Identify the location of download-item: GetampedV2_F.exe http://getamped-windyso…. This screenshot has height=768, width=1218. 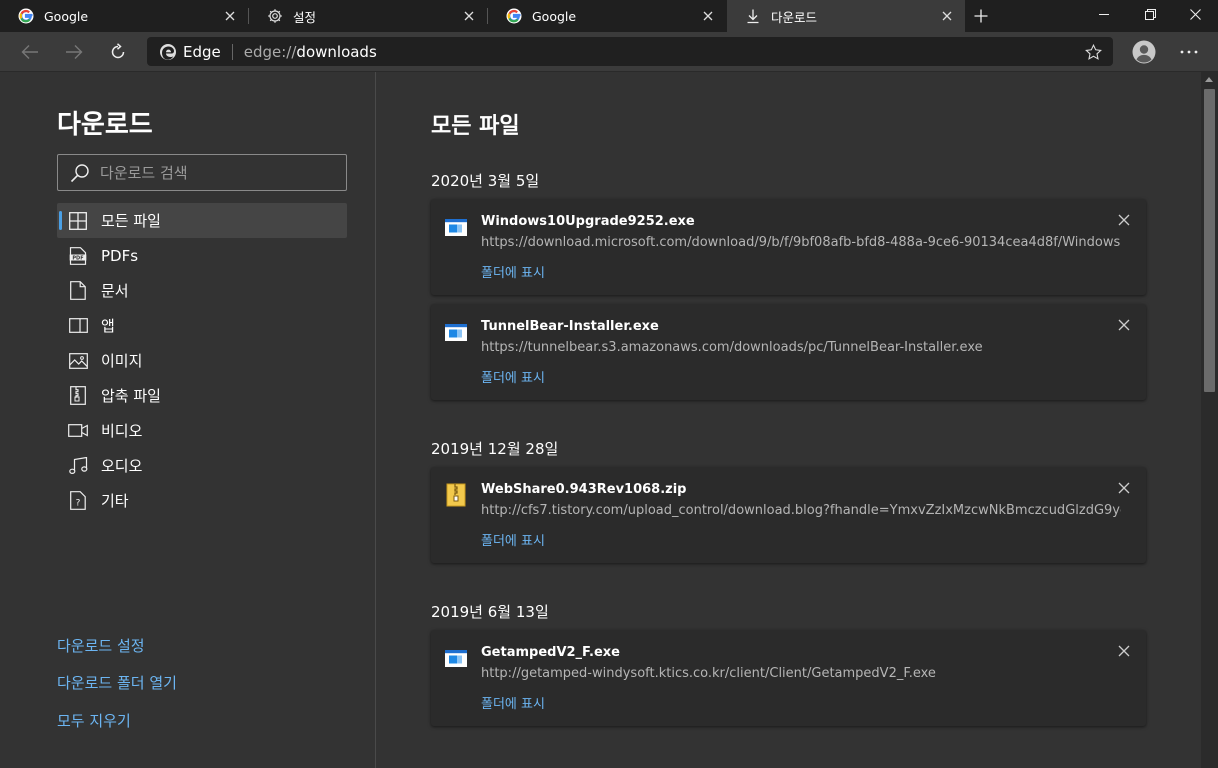
(788, 678).